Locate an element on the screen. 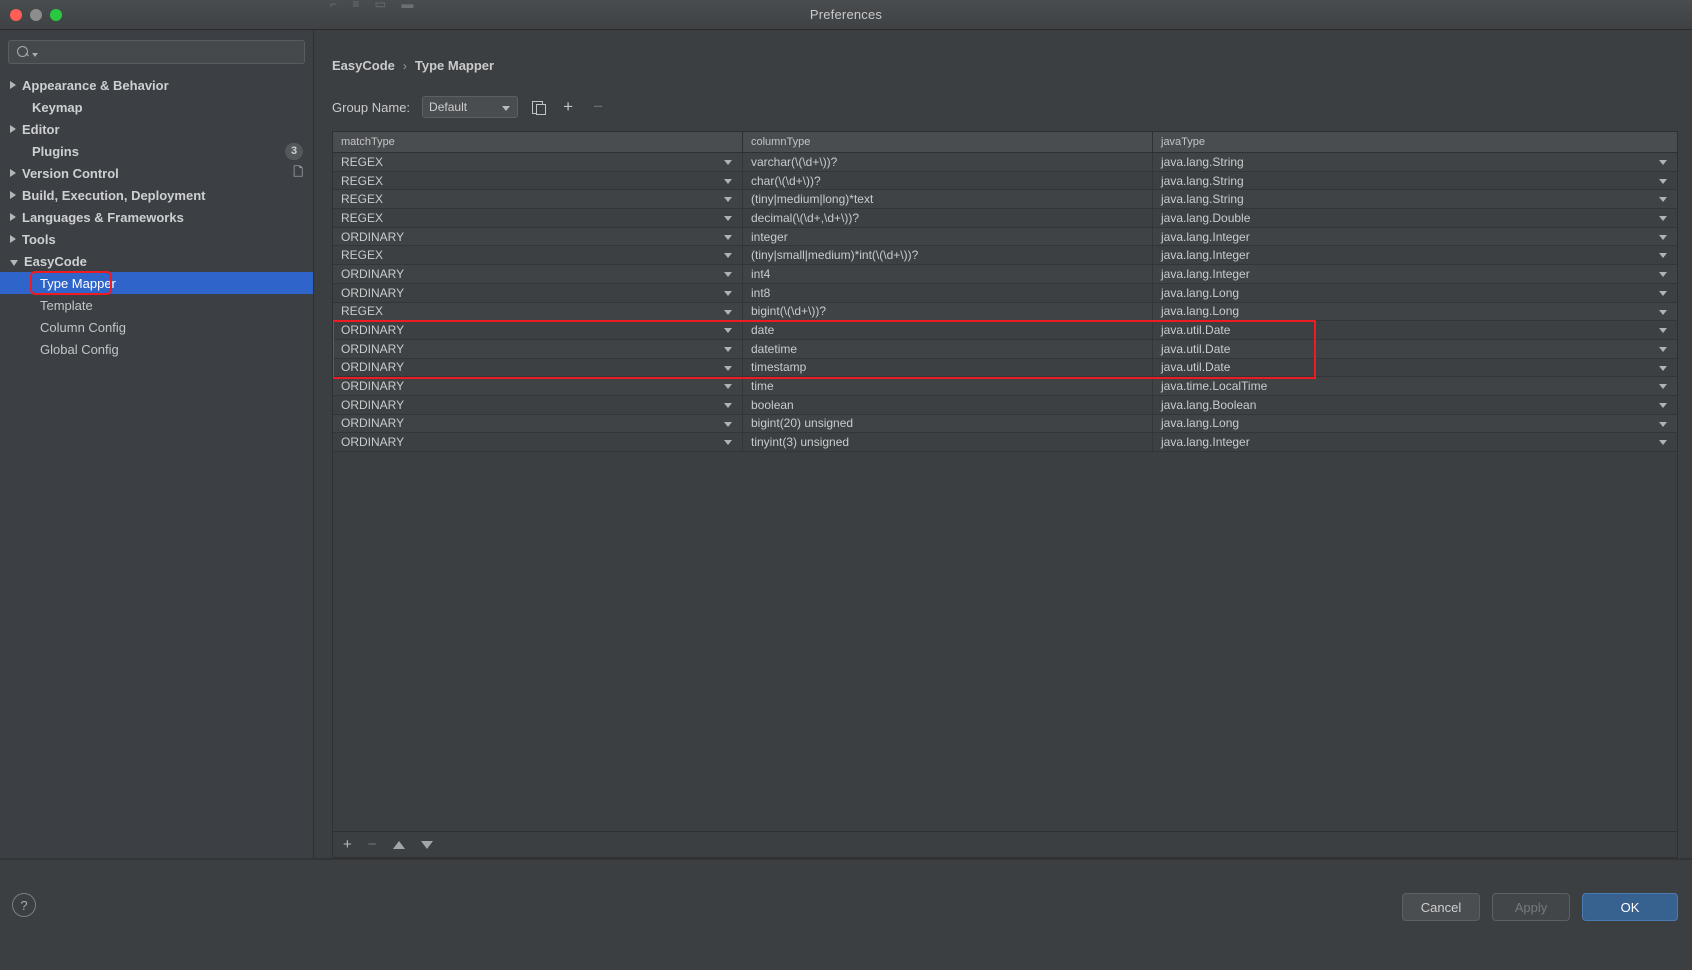 The image size is (1692, 970). sidebar-item-languages-frameworks: Languages & Frameworks is located at coordinates (156, 217).